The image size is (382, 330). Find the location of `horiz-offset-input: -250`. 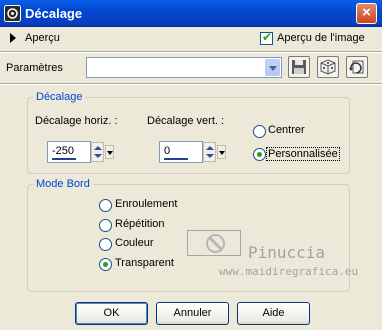

horiz-offset-input: -250 is located at coordinates (69, 152).